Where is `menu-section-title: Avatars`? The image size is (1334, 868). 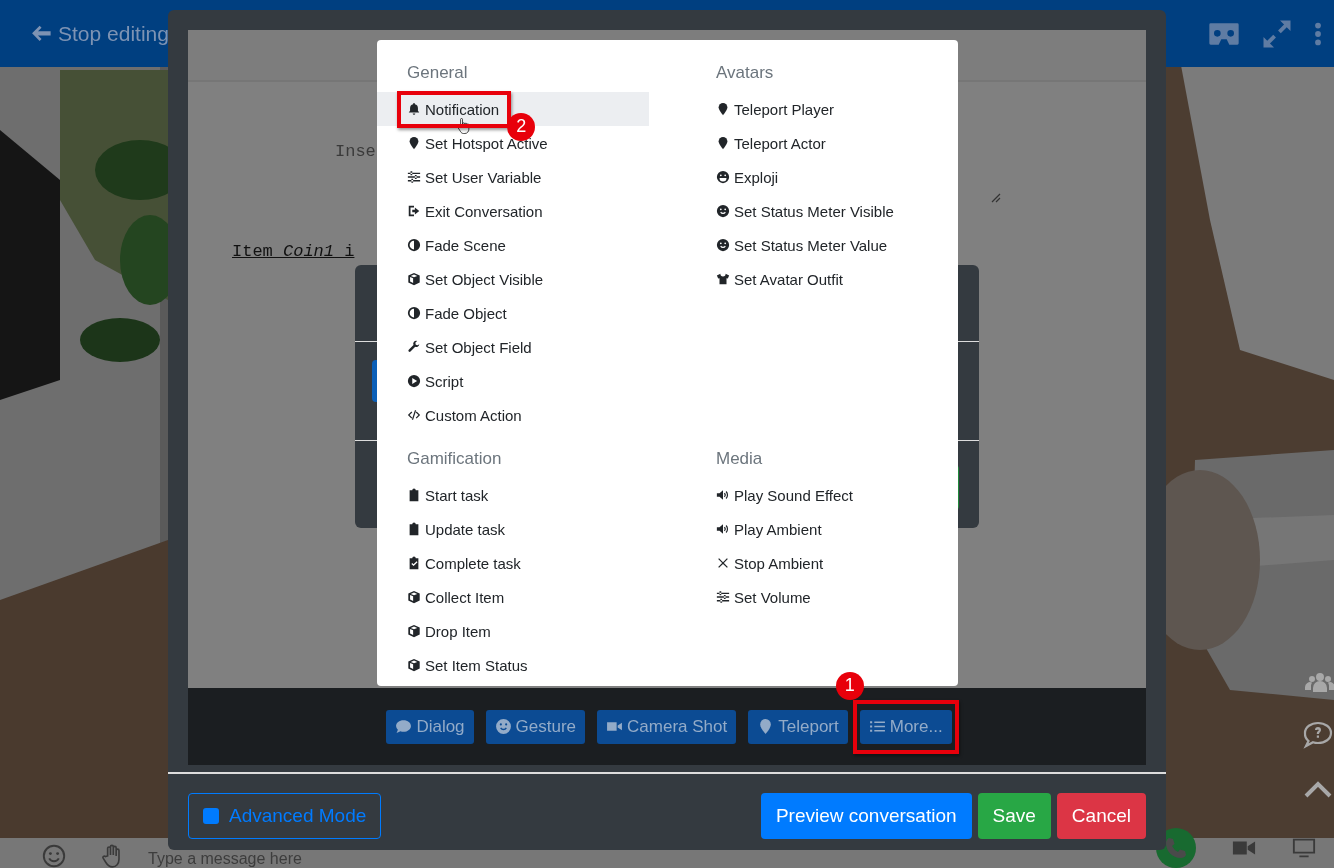 menu-section-title: Avatars is located at coordinates (745, 73).